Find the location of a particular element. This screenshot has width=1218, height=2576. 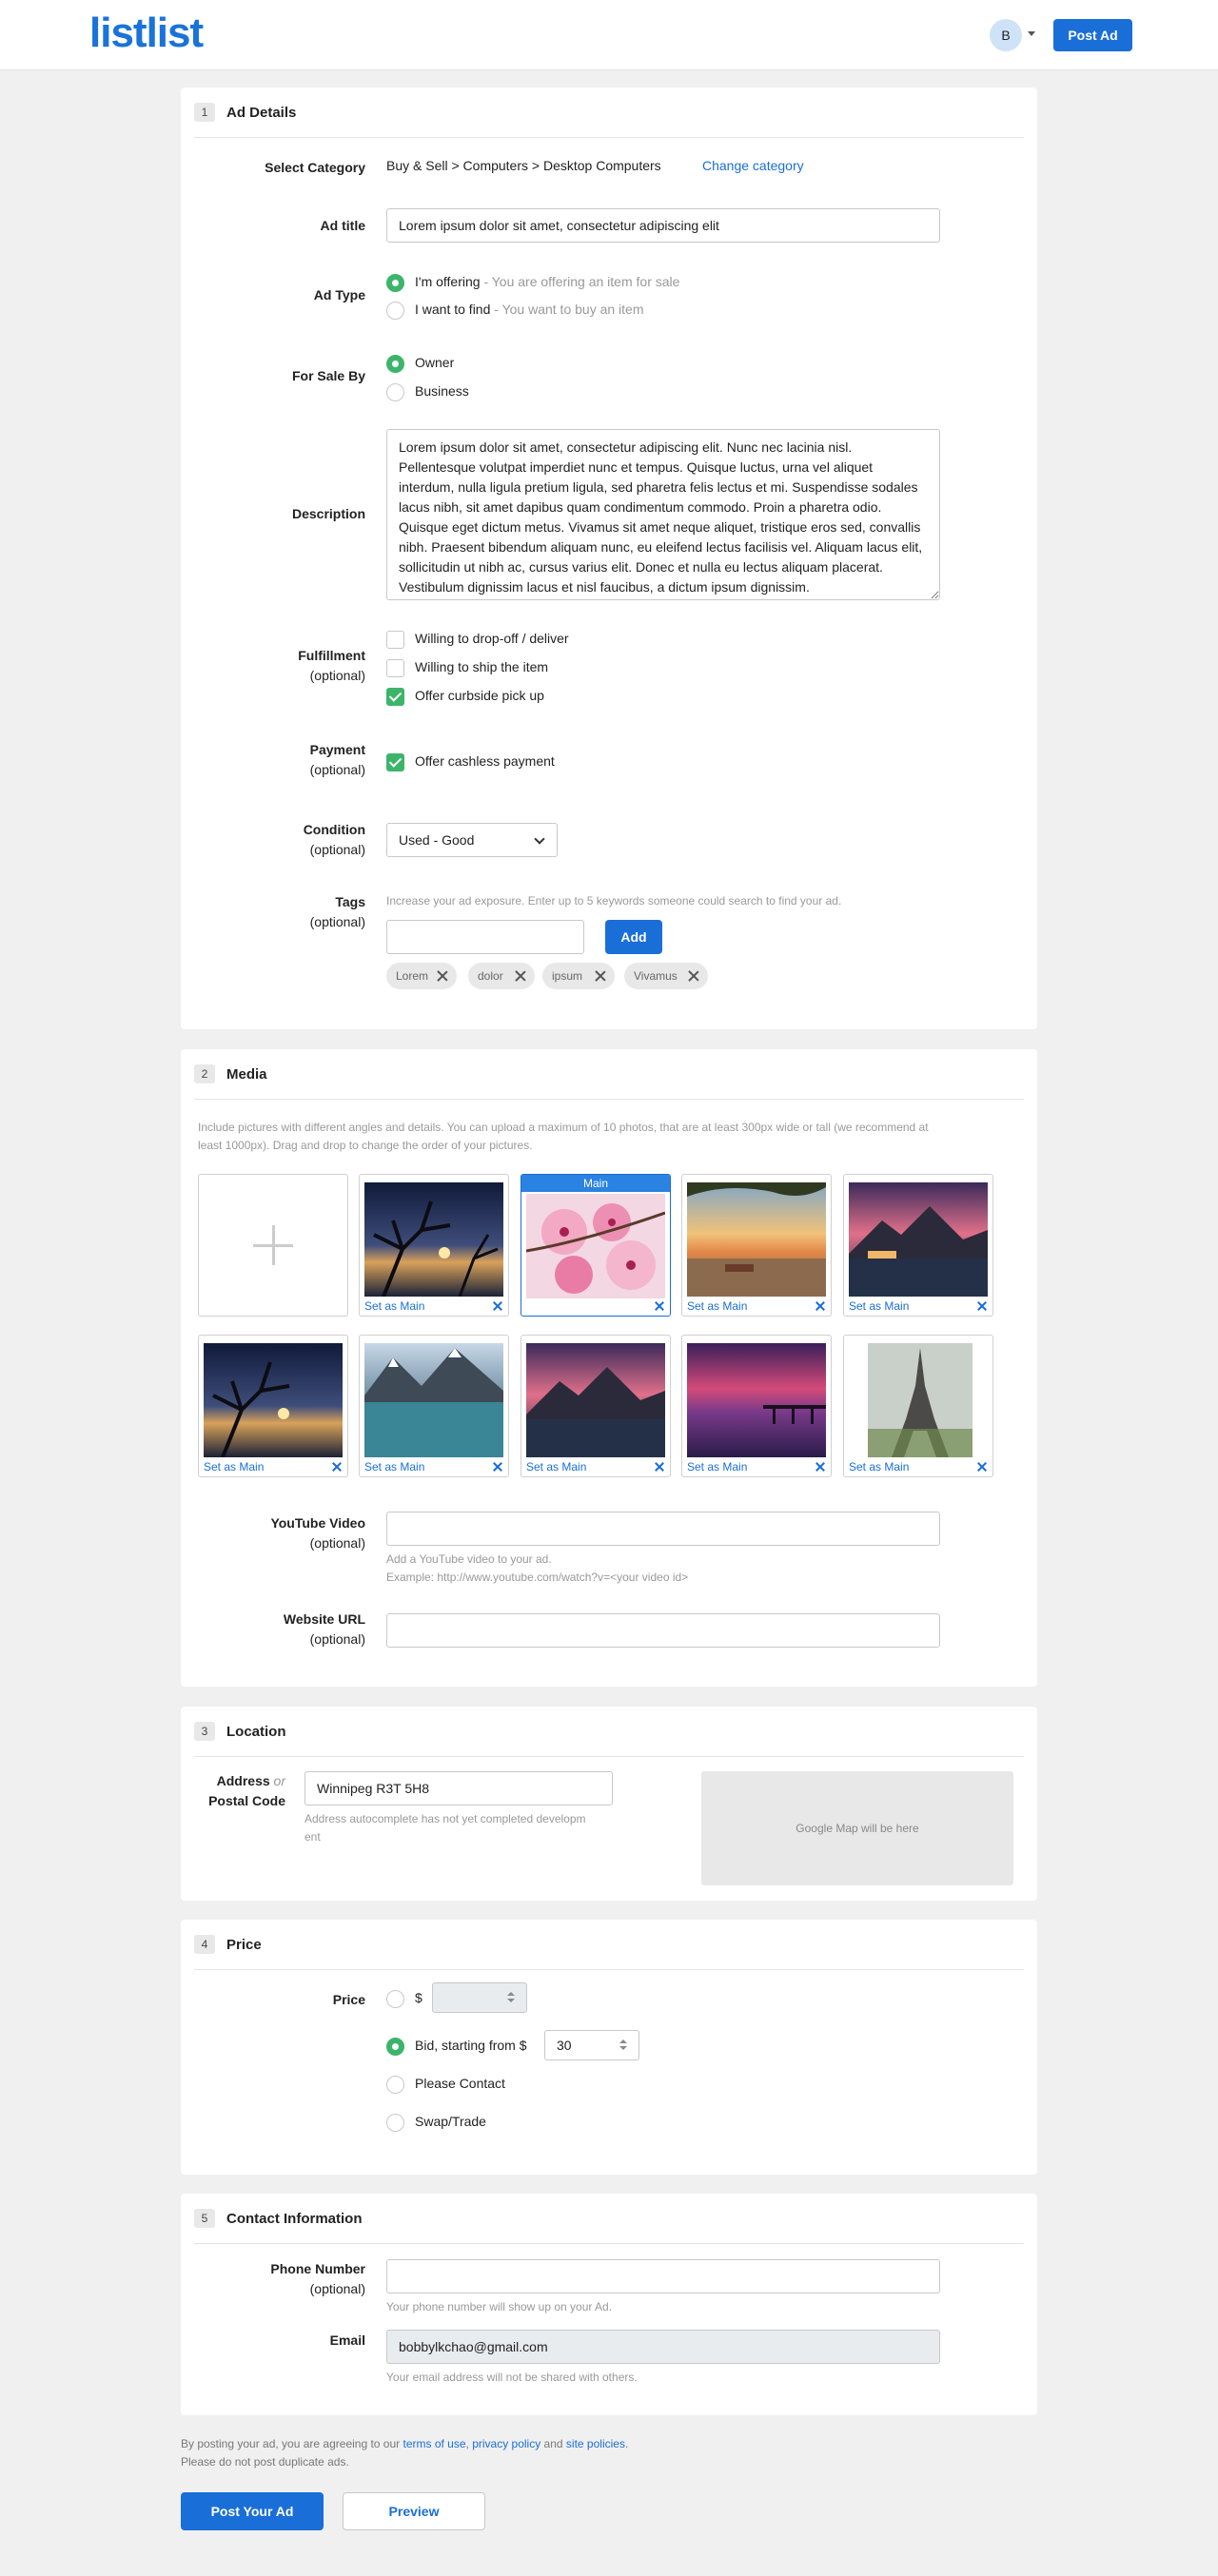

please-contact-radio is located at coordinates (395, 2085).